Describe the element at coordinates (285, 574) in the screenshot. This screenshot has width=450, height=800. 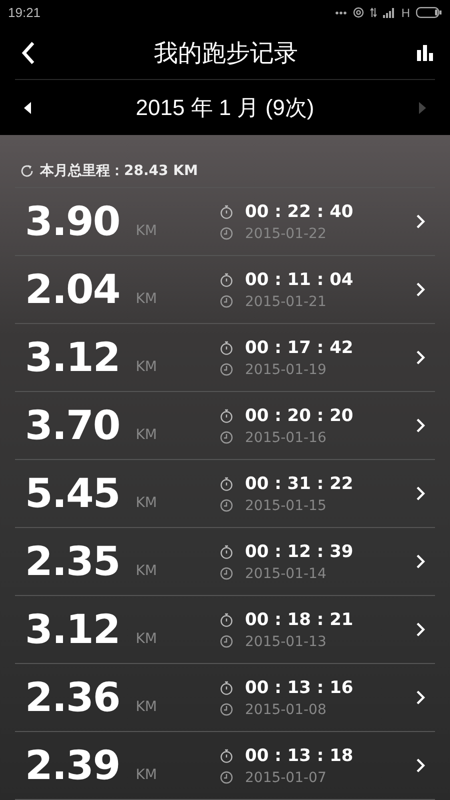
I see `run-date: 2015-01-14` at that location.